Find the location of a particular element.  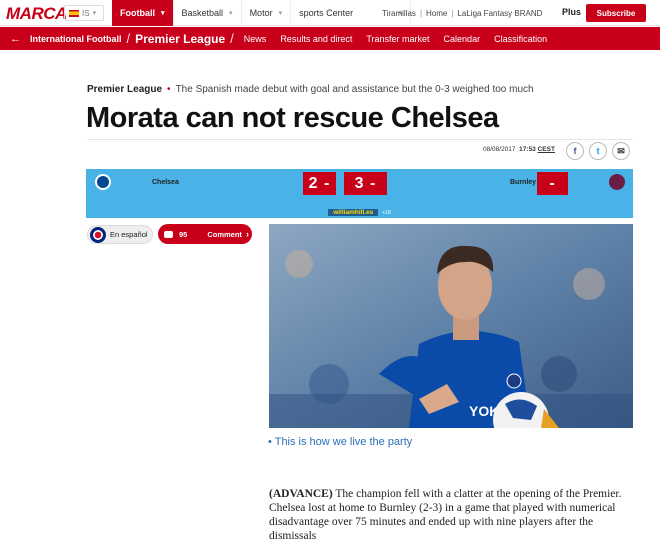

comment-count: 95 is located at coordinates (183, 234).